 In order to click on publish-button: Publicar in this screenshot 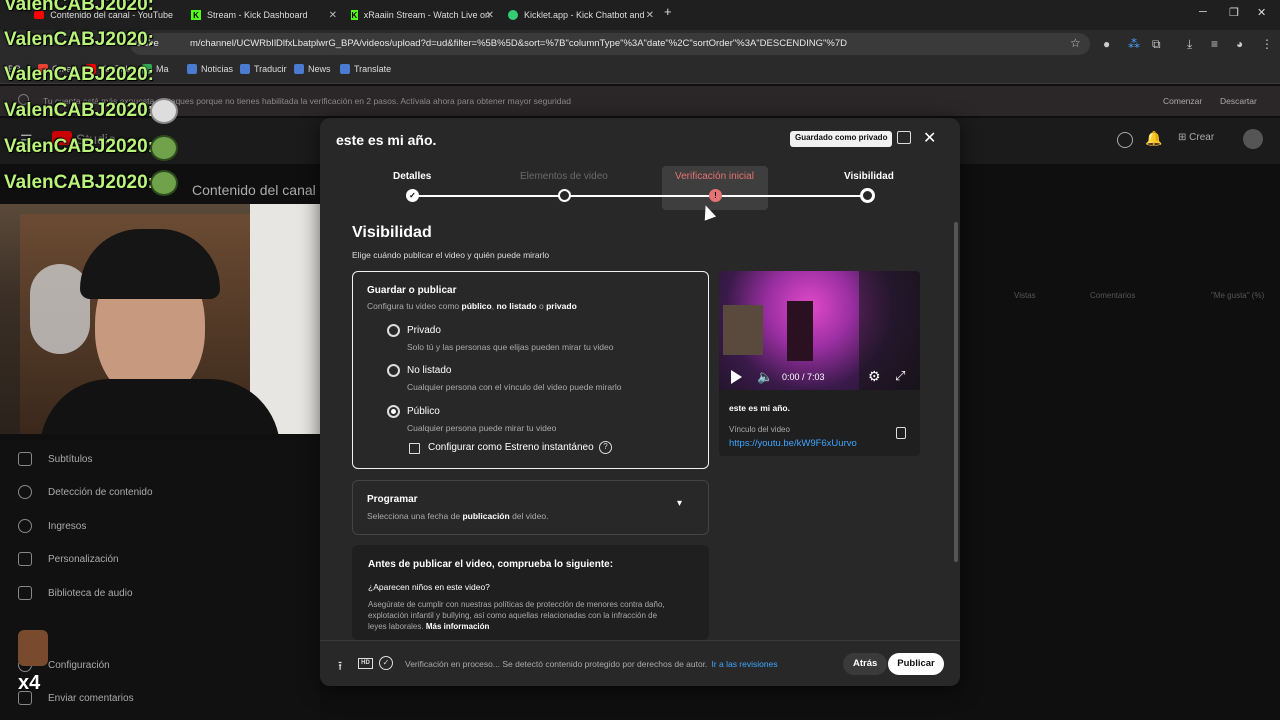, I will do `click(916, 664)`.